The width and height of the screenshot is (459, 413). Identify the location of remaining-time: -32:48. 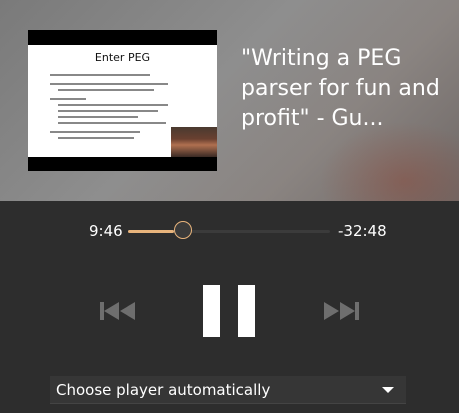
(362, 231).